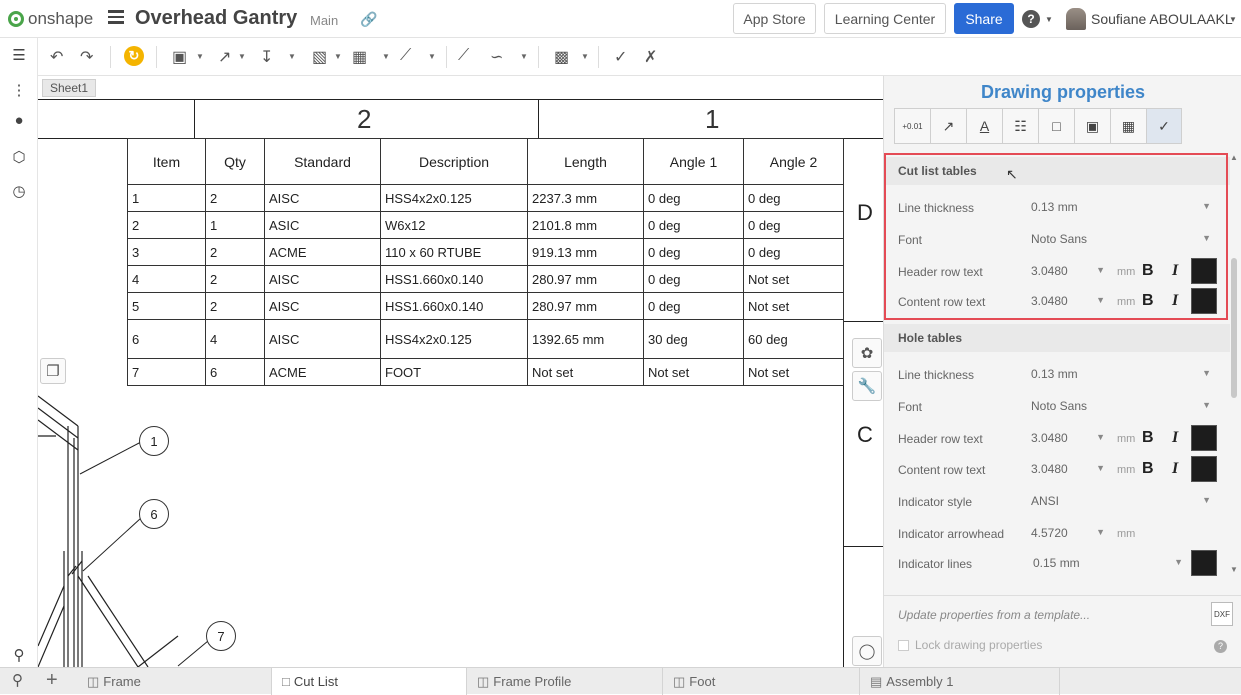 The width and height of the screenshot is (1241, 695). What do you see at coordinates (1108, 563) in the screenshot?
I see `indicator-lines-select: 0.15 mm ▼` at bounding box center [1108, 563].